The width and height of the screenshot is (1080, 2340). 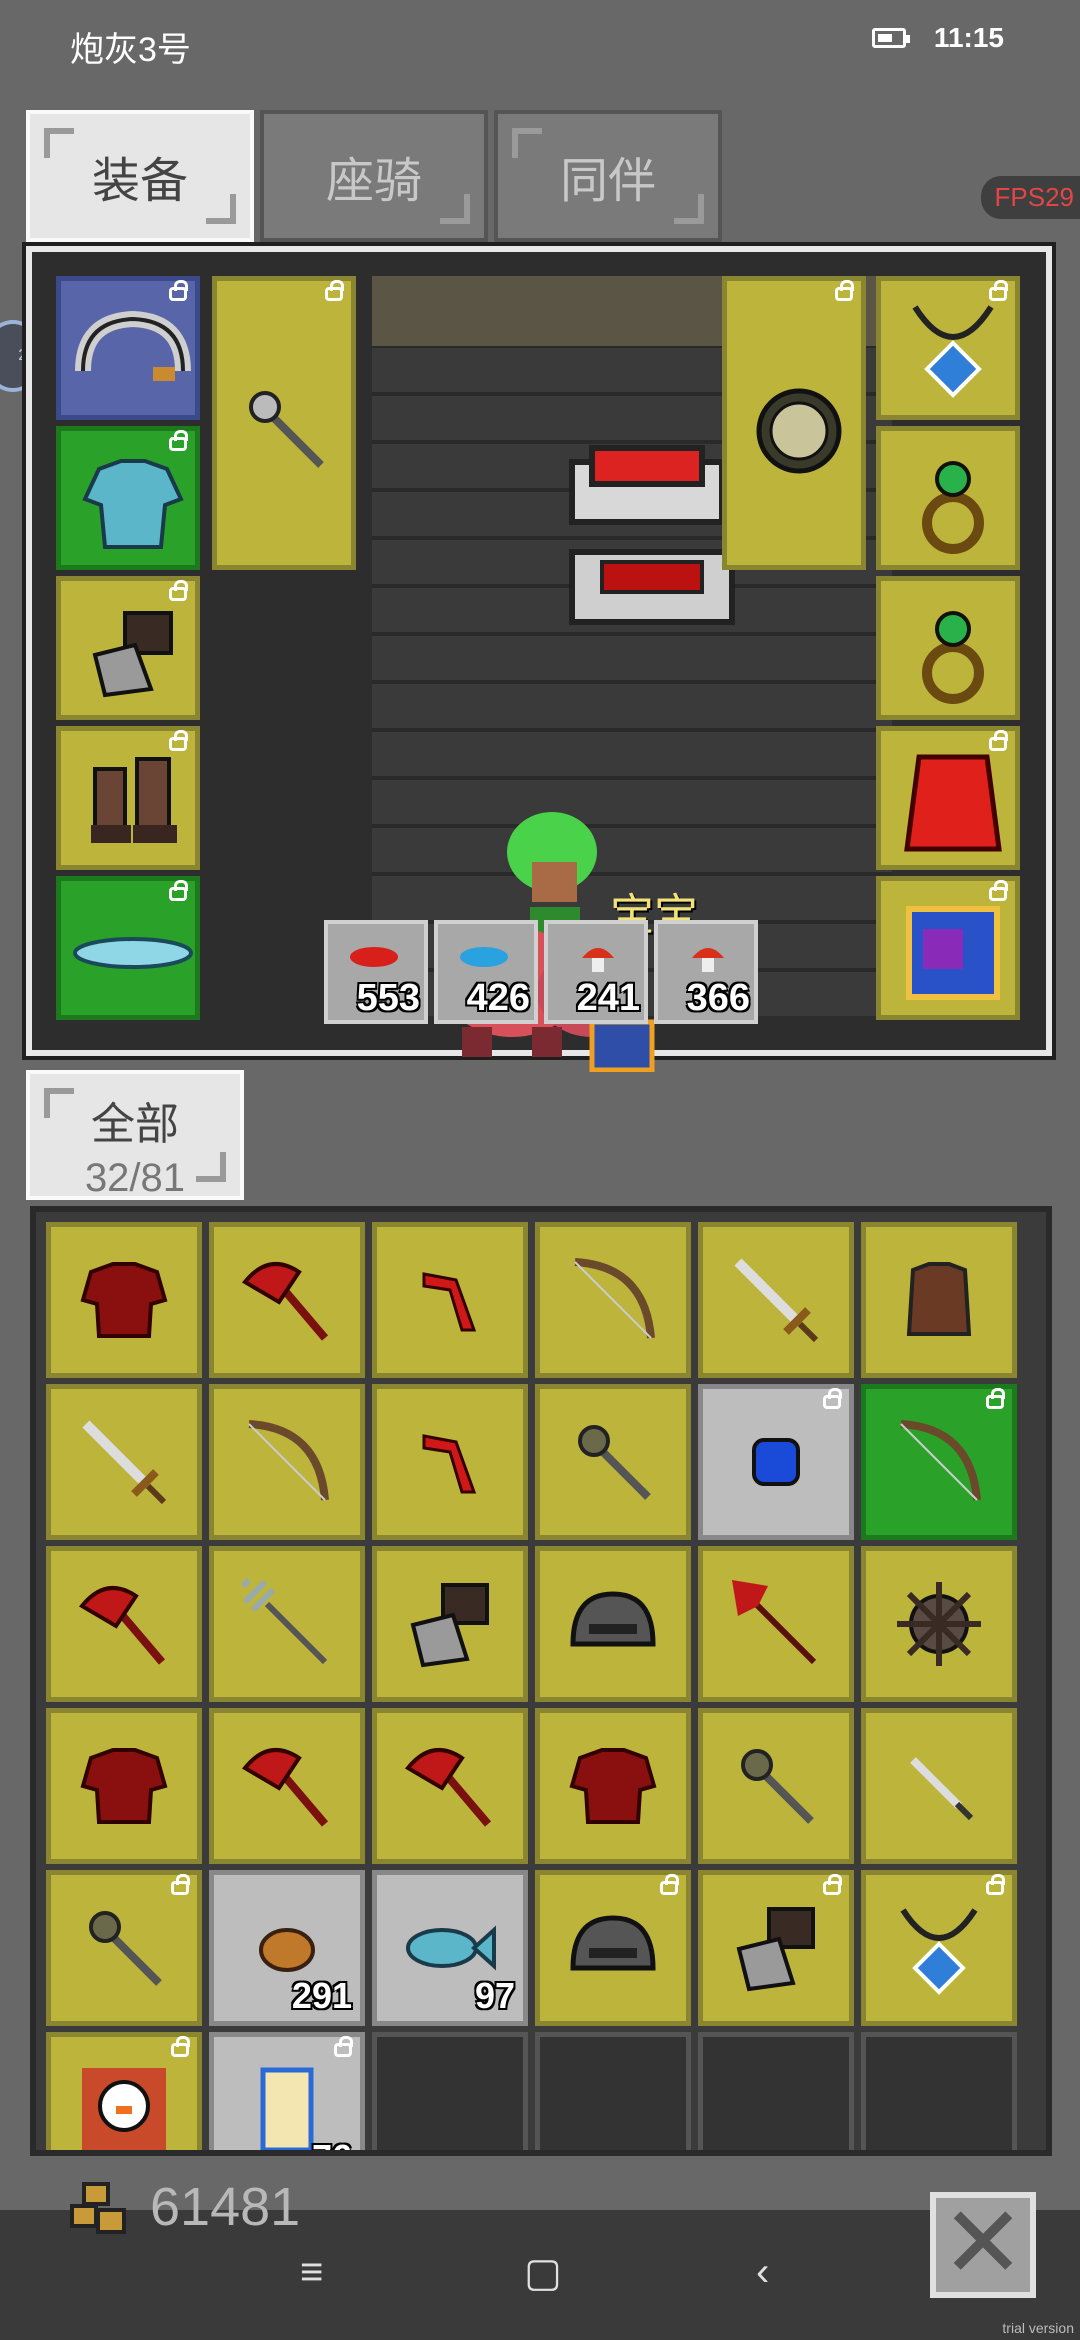 I want to click on inventory-item: 97, so click(x=450, y=1948).